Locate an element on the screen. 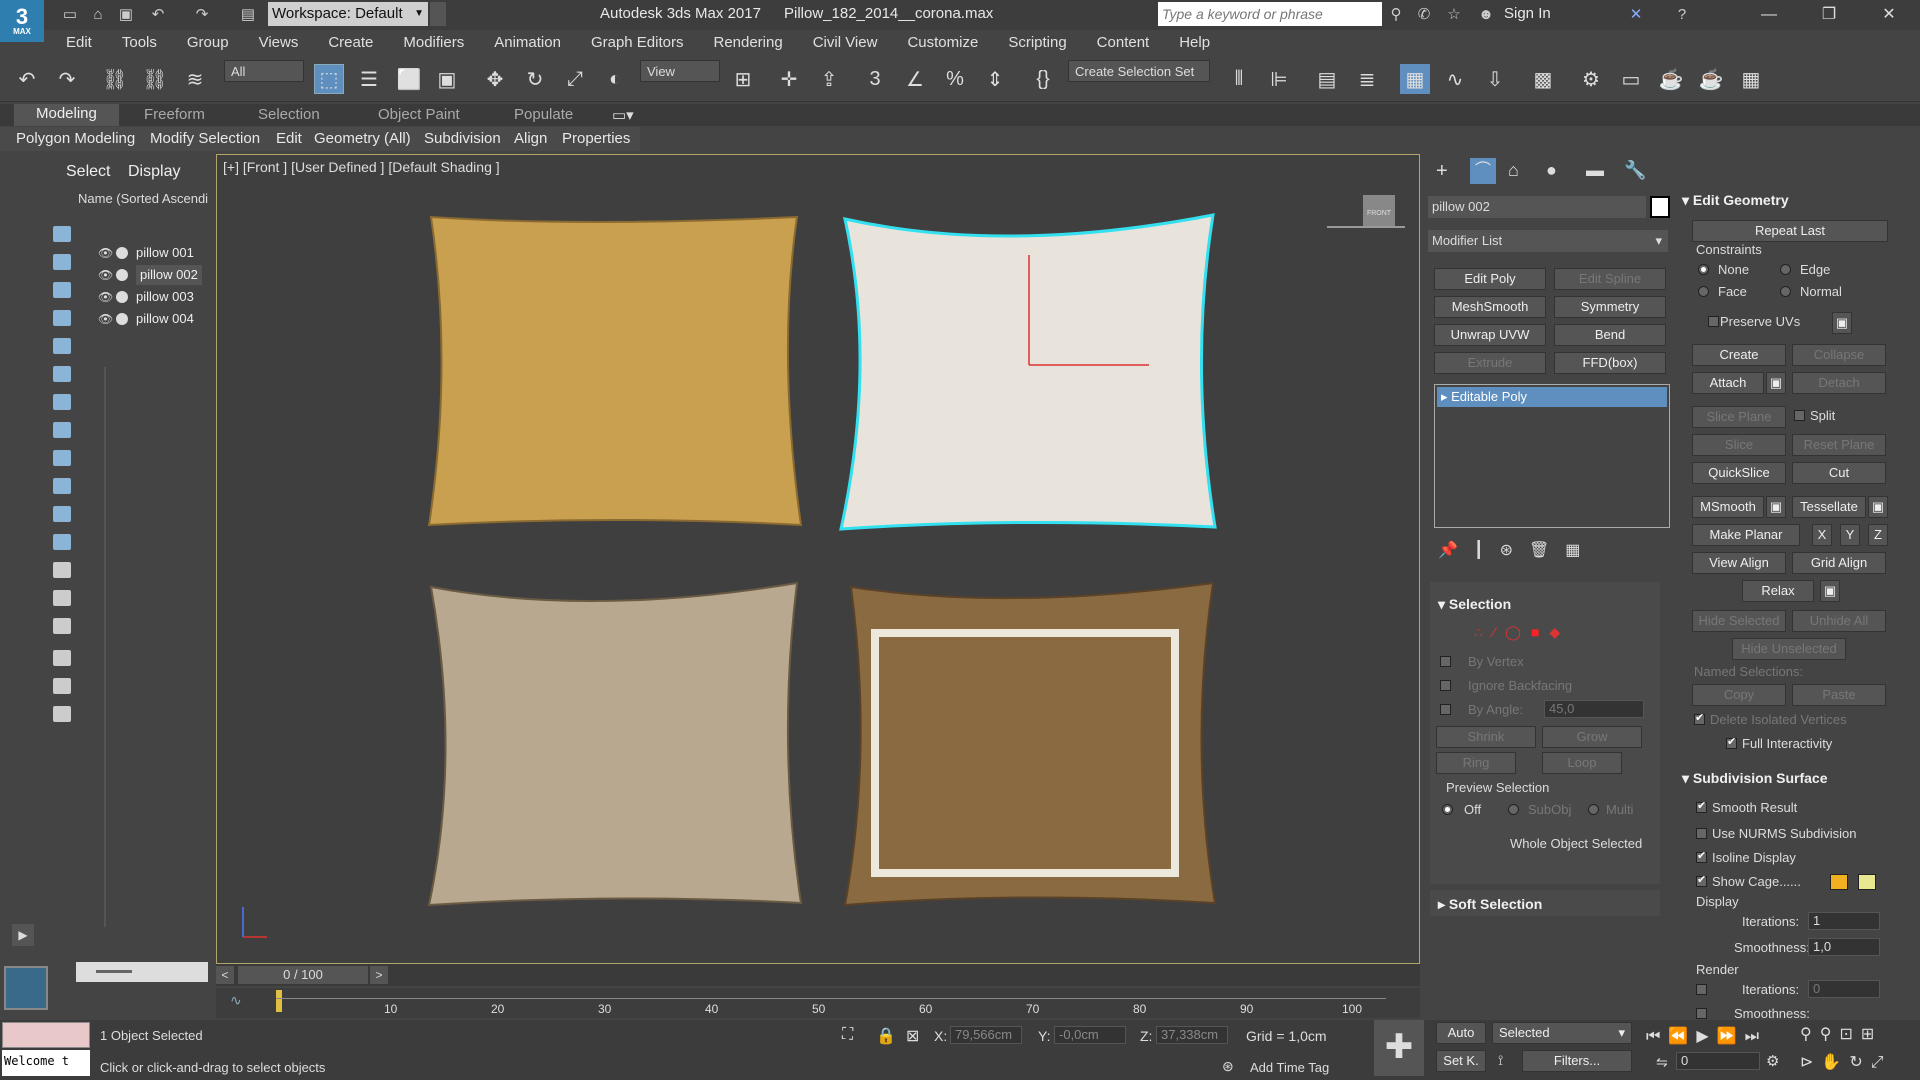 The image size is (1920, 1080). menu-help: Help is located at coordinates (1194, 42).